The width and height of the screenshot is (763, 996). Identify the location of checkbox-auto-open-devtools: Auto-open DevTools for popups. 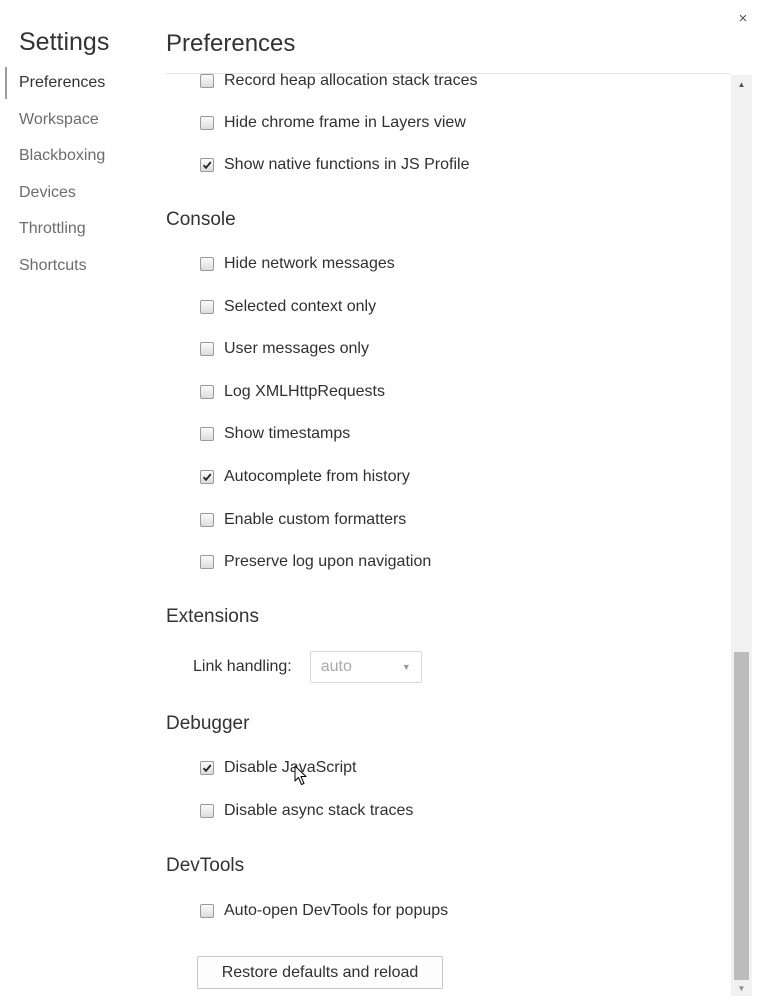
(323, 911).